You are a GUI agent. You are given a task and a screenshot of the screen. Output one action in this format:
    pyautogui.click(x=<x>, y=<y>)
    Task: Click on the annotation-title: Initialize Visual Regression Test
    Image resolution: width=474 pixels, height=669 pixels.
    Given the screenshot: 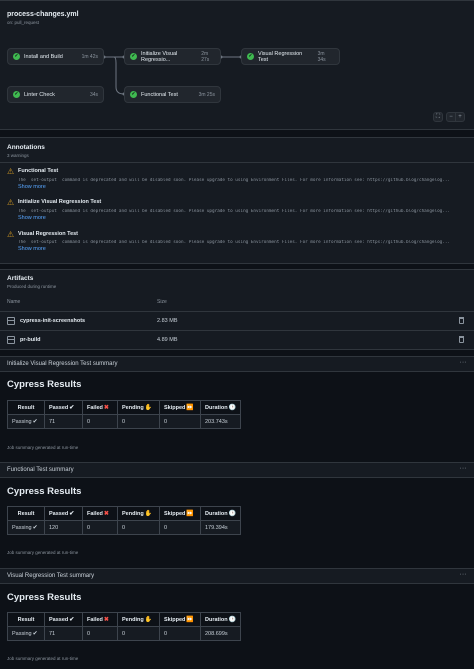 What is the action you would take?
    pyautogui.click(x=59, y=202)
    